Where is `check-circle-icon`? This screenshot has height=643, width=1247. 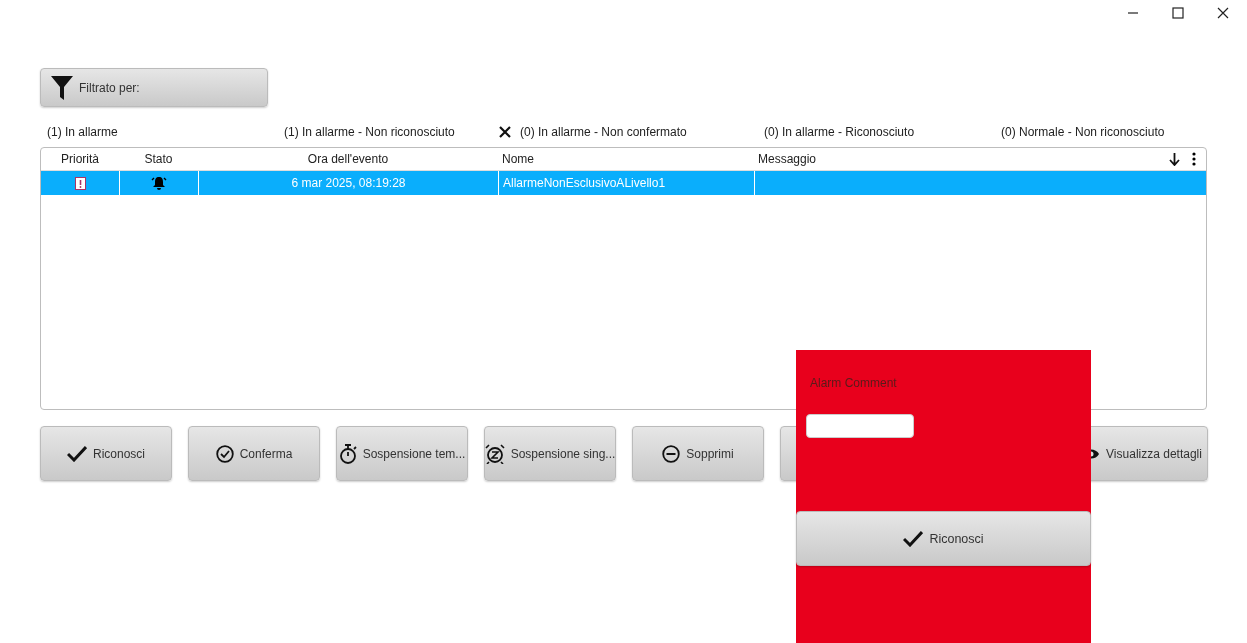 check-circle-icon is located at coordinates (224, 453).